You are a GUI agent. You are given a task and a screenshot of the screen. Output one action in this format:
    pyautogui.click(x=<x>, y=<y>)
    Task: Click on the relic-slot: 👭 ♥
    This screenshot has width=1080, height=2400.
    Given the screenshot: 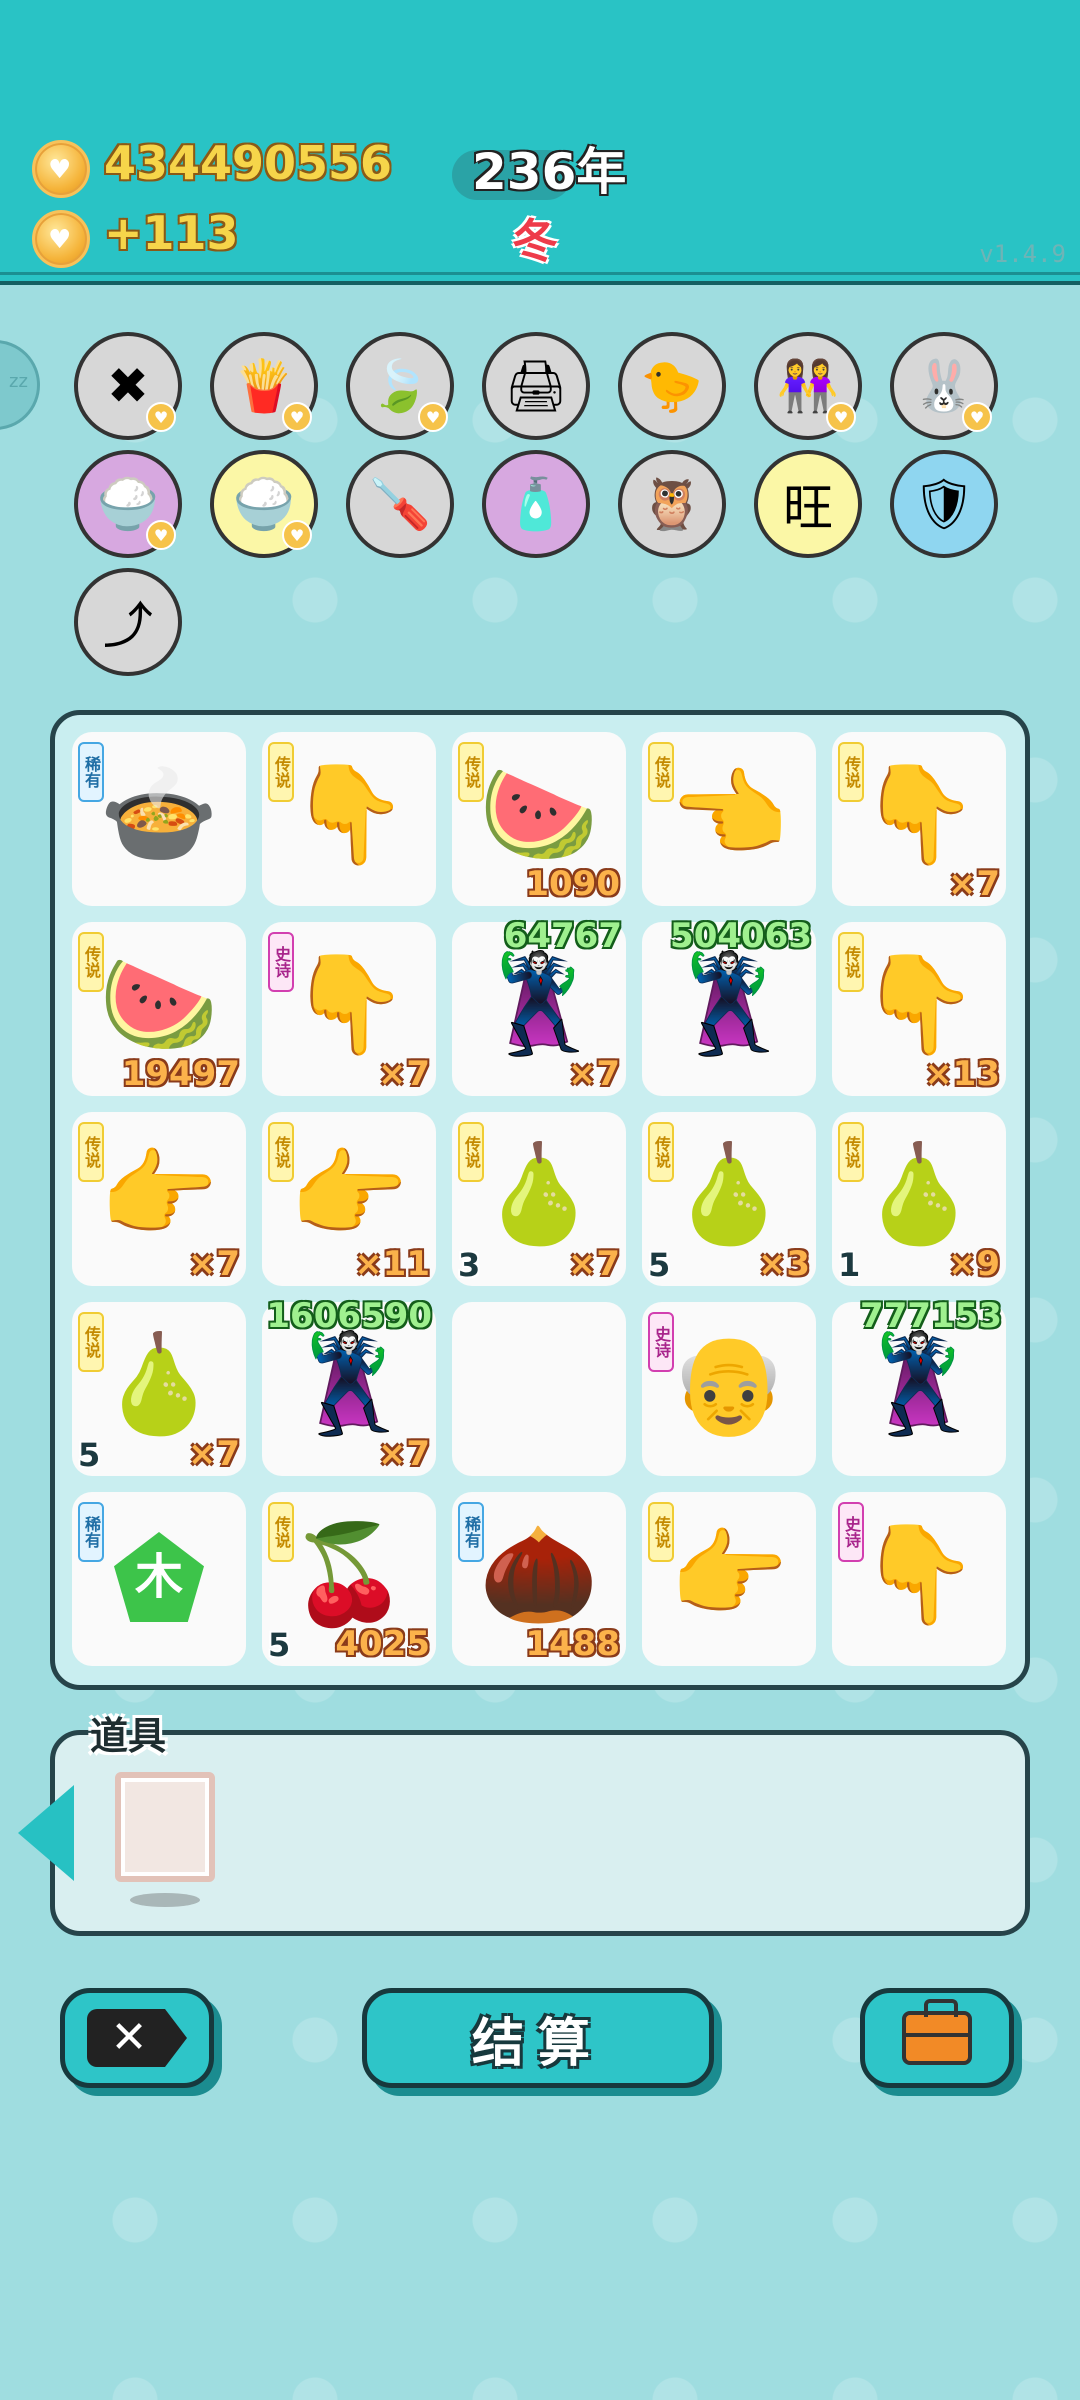 What is the action you would take?
    pyautogui.click(x=808, y=386)
    